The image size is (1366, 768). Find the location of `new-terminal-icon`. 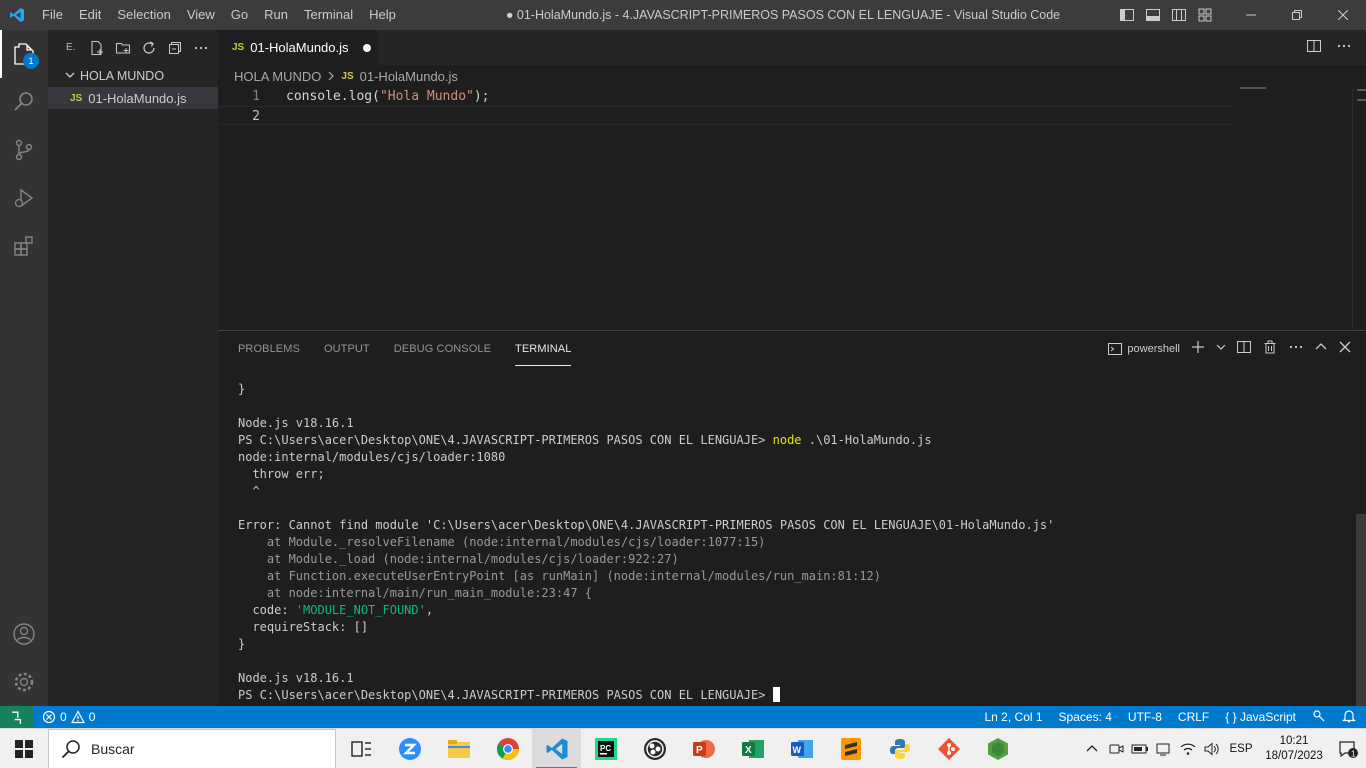

new-terminal-icon is located at coordinates (1198, 348).